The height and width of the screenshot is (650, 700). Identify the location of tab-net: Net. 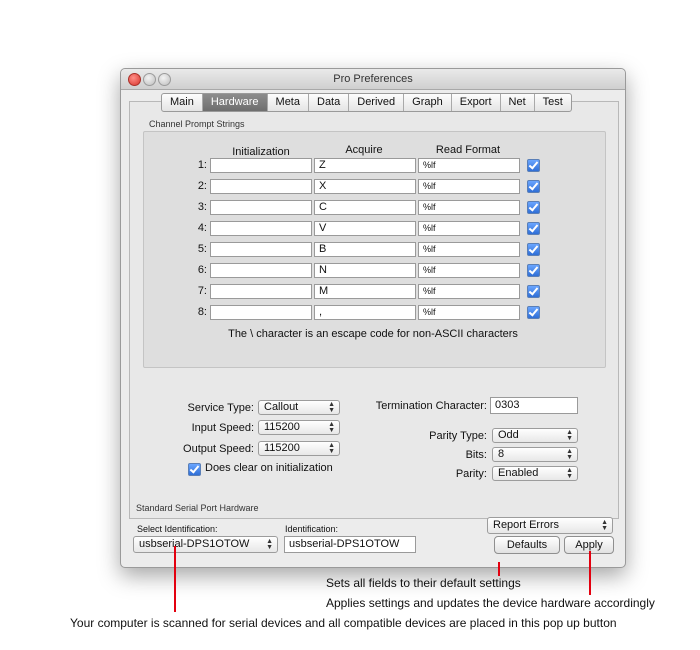
(518, 102).